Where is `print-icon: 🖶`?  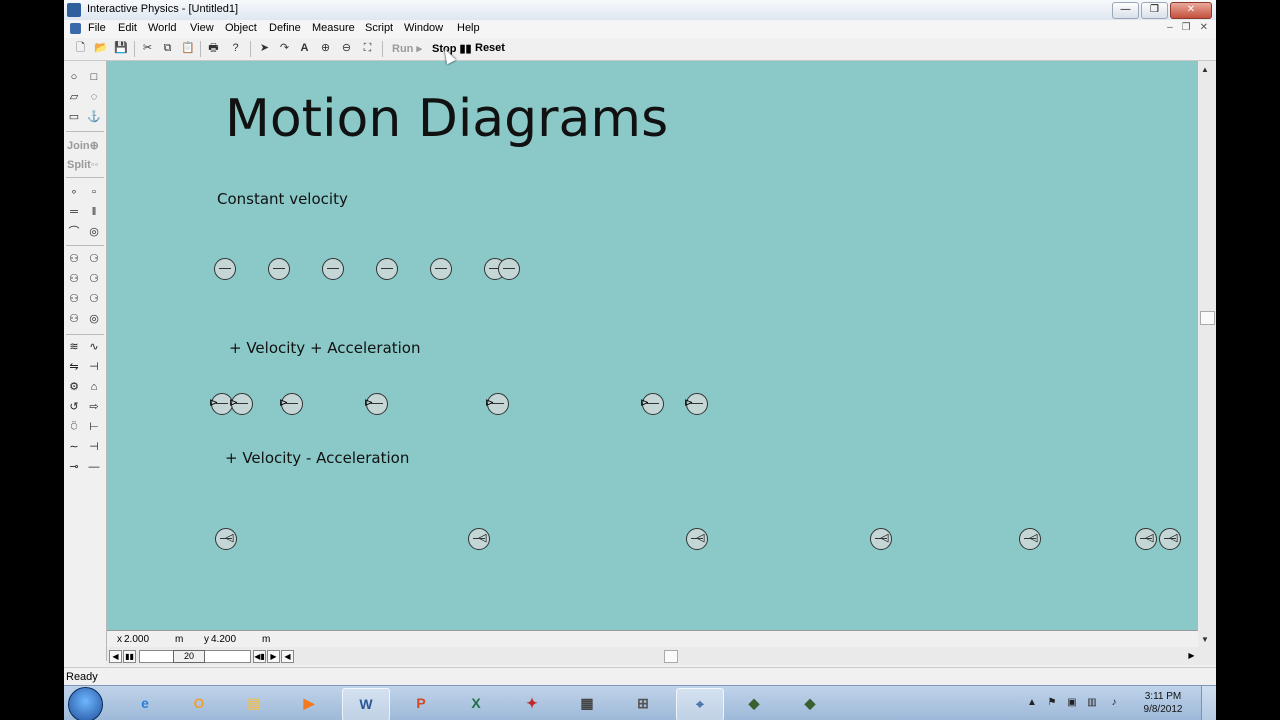 print-icon: 🖶 is located at coordinates (213, 48).